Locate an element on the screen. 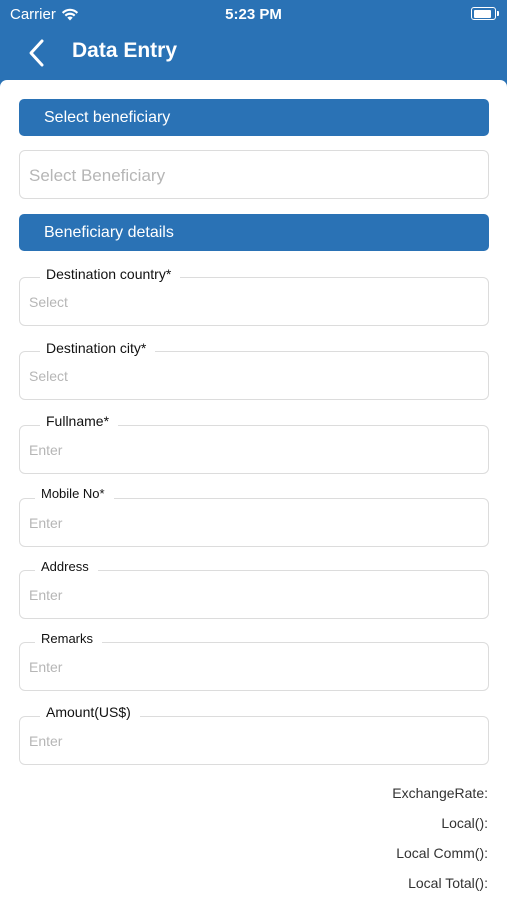 The image size is (507, 900). amount-label: Amount(US$) is located at coordinates (90, 712).